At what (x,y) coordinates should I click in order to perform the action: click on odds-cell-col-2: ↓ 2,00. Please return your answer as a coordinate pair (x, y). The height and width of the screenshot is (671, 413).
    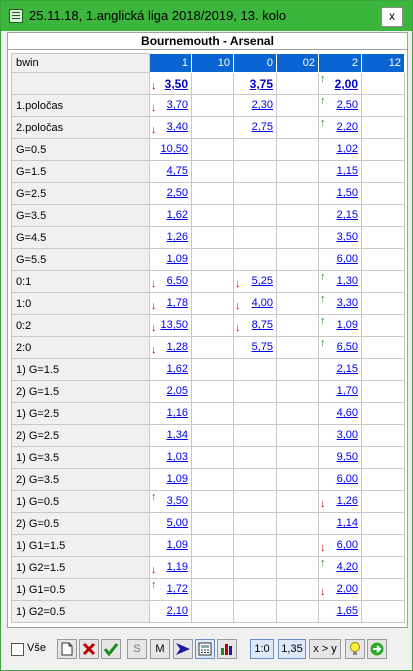
    Looking at the image, I should click on (340, 589).